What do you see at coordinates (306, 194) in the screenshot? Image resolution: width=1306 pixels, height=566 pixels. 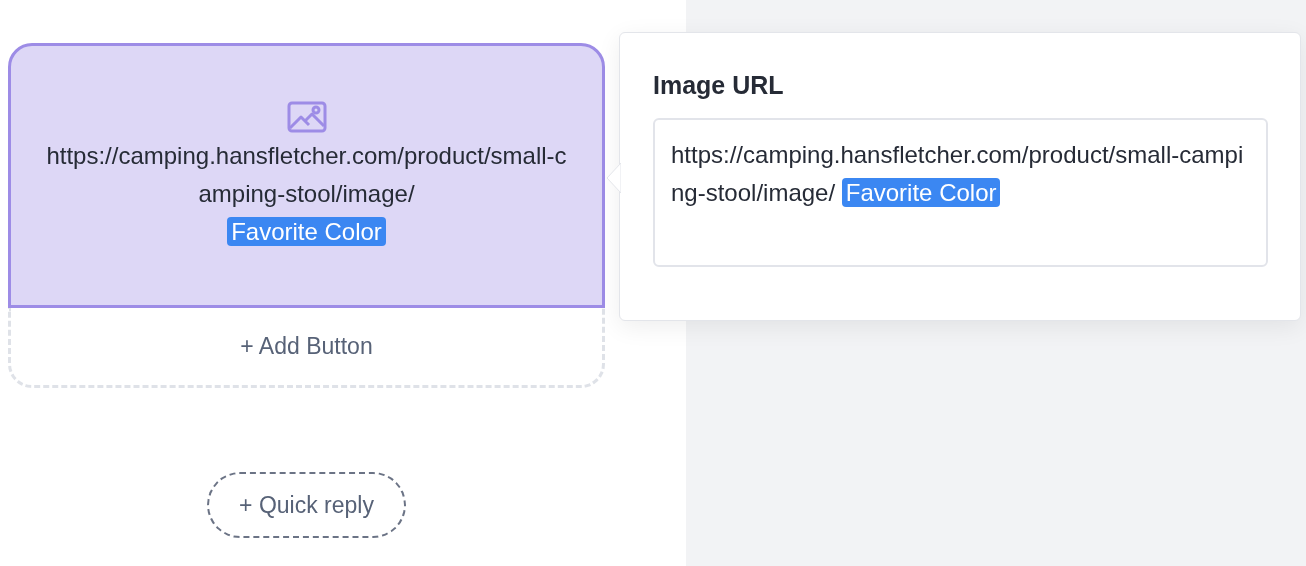 I see `image-url-text: https://camping.hansfletcher.com/product/small-camping-stool/image/ Favorite Color` at bounding box center [306, 194].